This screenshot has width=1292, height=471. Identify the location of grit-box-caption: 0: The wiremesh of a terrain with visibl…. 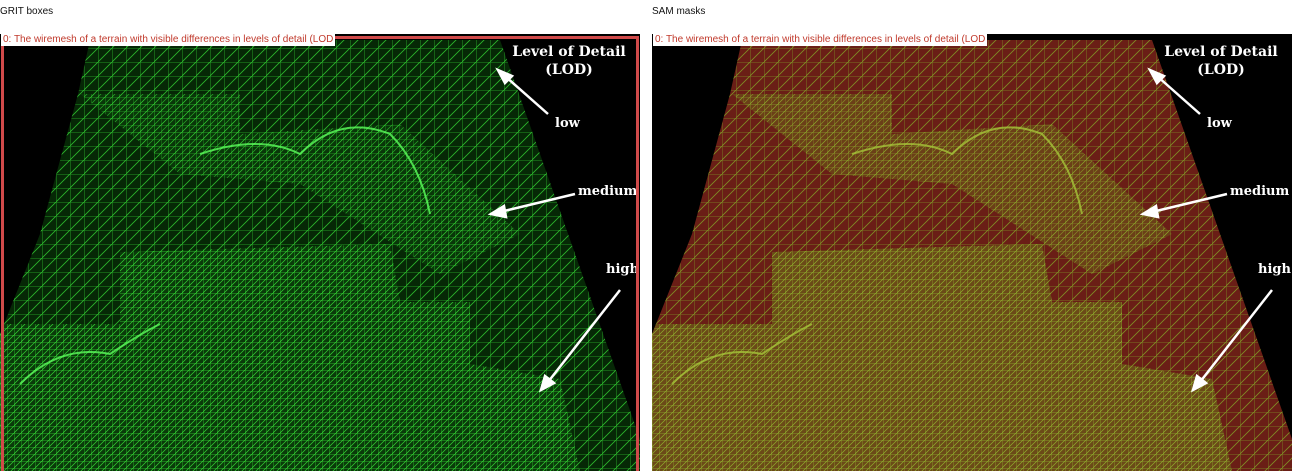
(168, 40).